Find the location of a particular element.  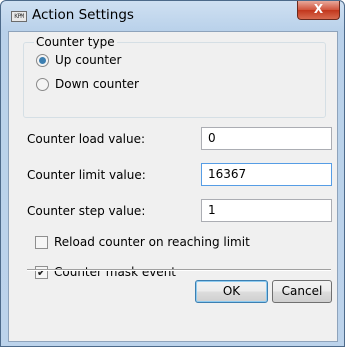

down-counter-label: Down counter is located at coordinates (97, 84).